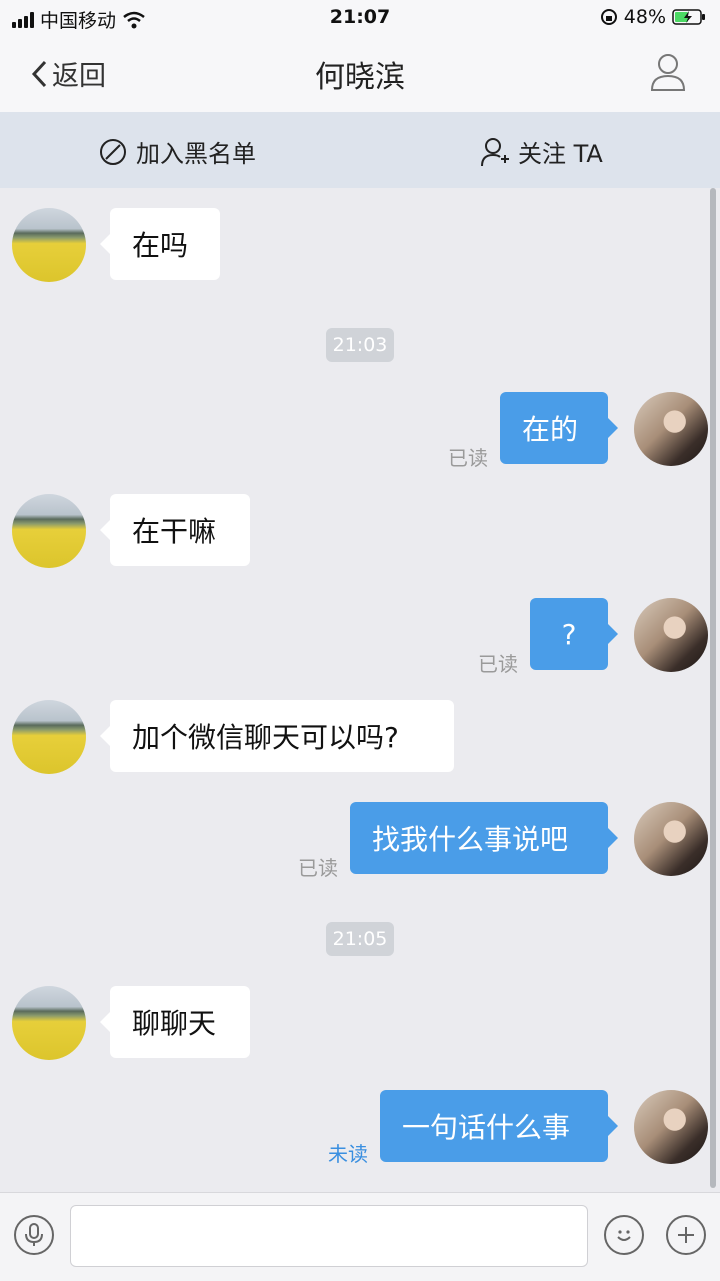 The width and height of the screenshot is (720, 1281). I want to click on incoming-message: 聊聊天, so click(175, 1022).